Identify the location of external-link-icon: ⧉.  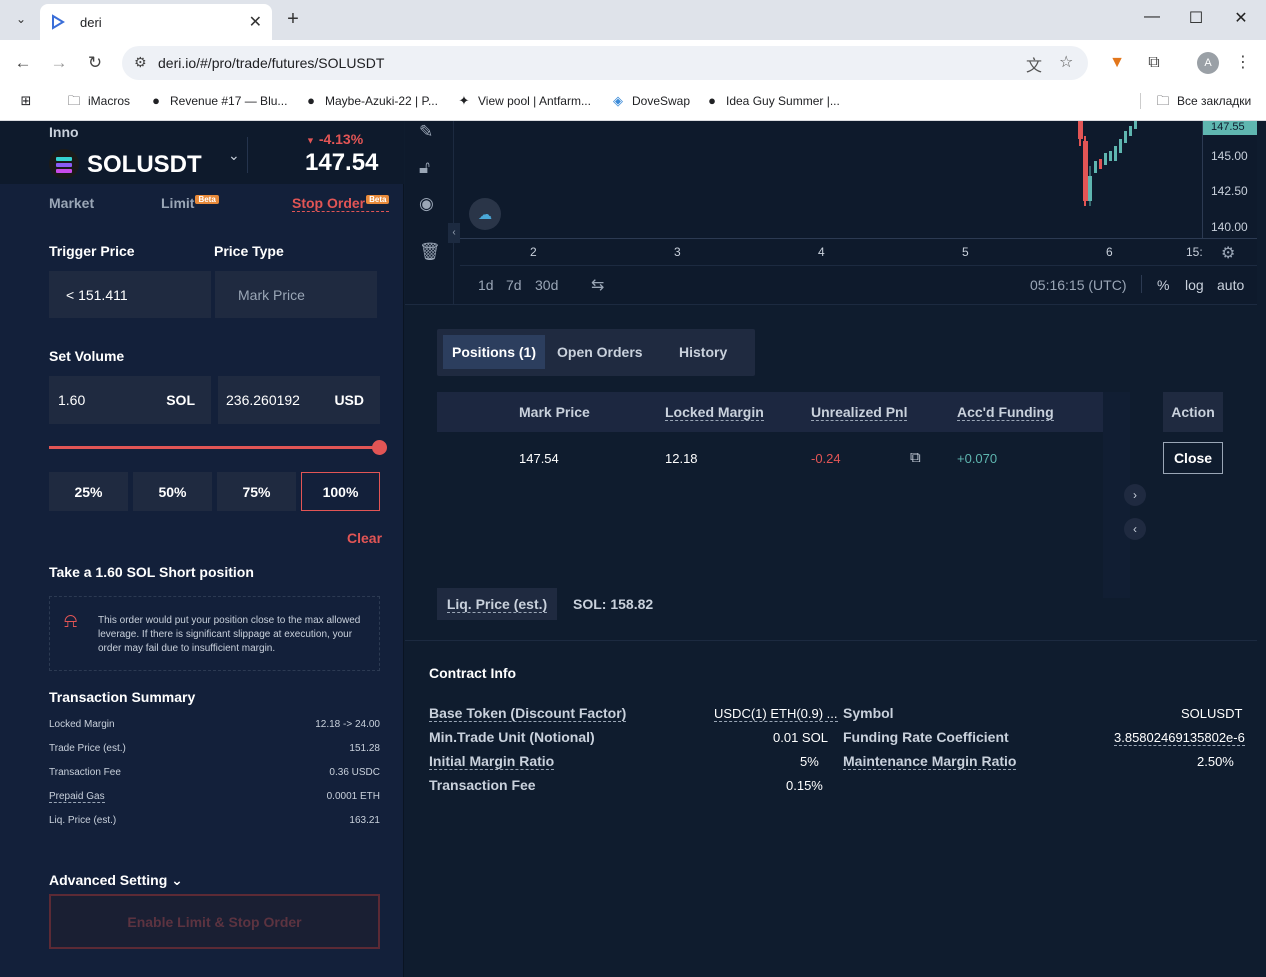
(915, 457).